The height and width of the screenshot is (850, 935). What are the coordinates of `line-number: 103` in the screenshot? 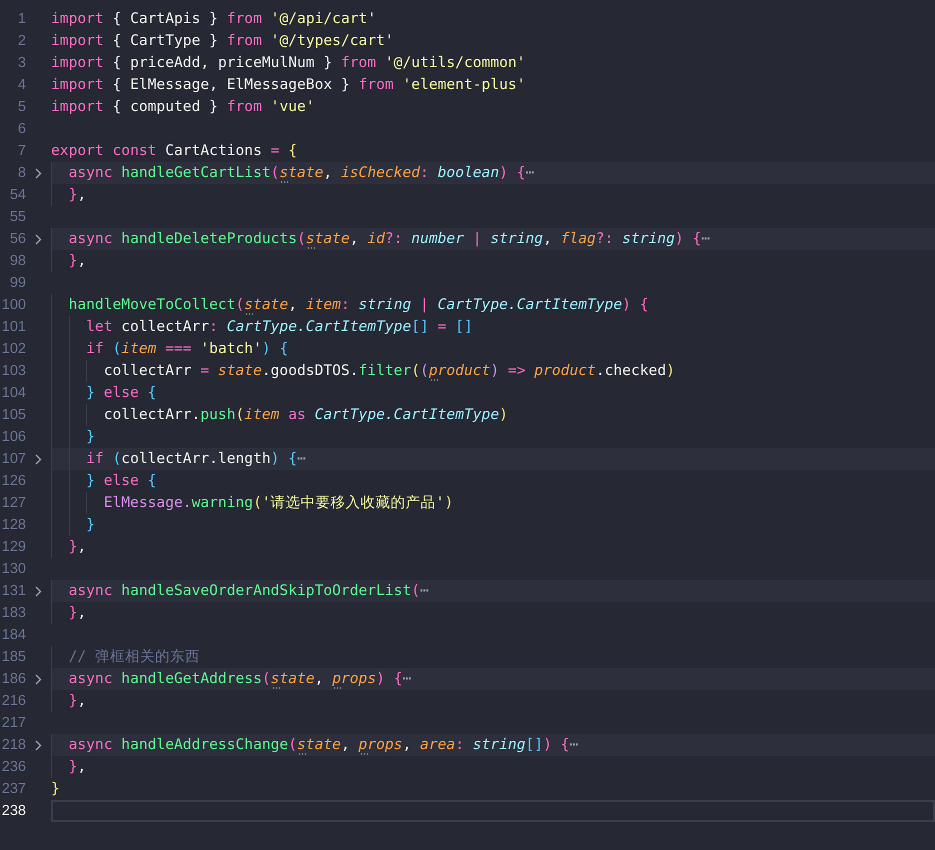 It's located at (13, 371).